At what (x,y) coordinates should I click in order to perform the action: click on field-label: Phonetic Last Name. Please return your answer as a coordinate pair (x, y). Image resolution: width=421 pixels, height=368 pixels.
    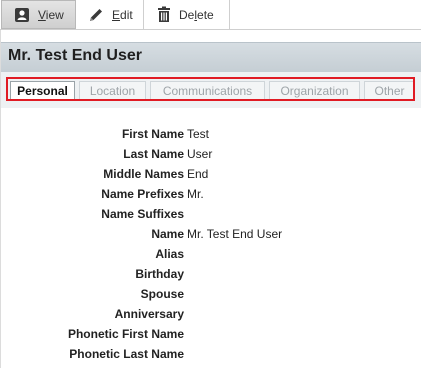
    Looking at the image, I should click on (126, 354).